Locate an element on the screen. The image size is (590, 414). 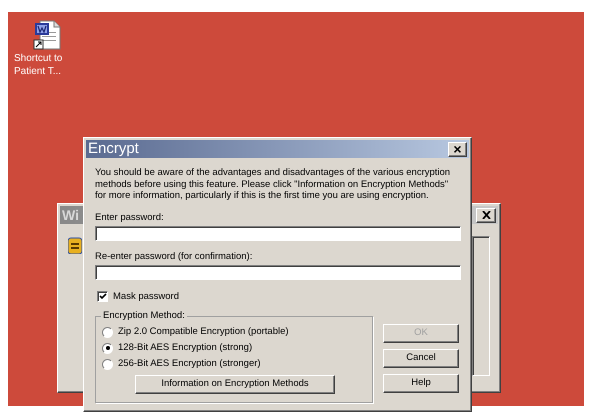
info-button: Information on Encryption Methods is located at coordinates (235, 384).